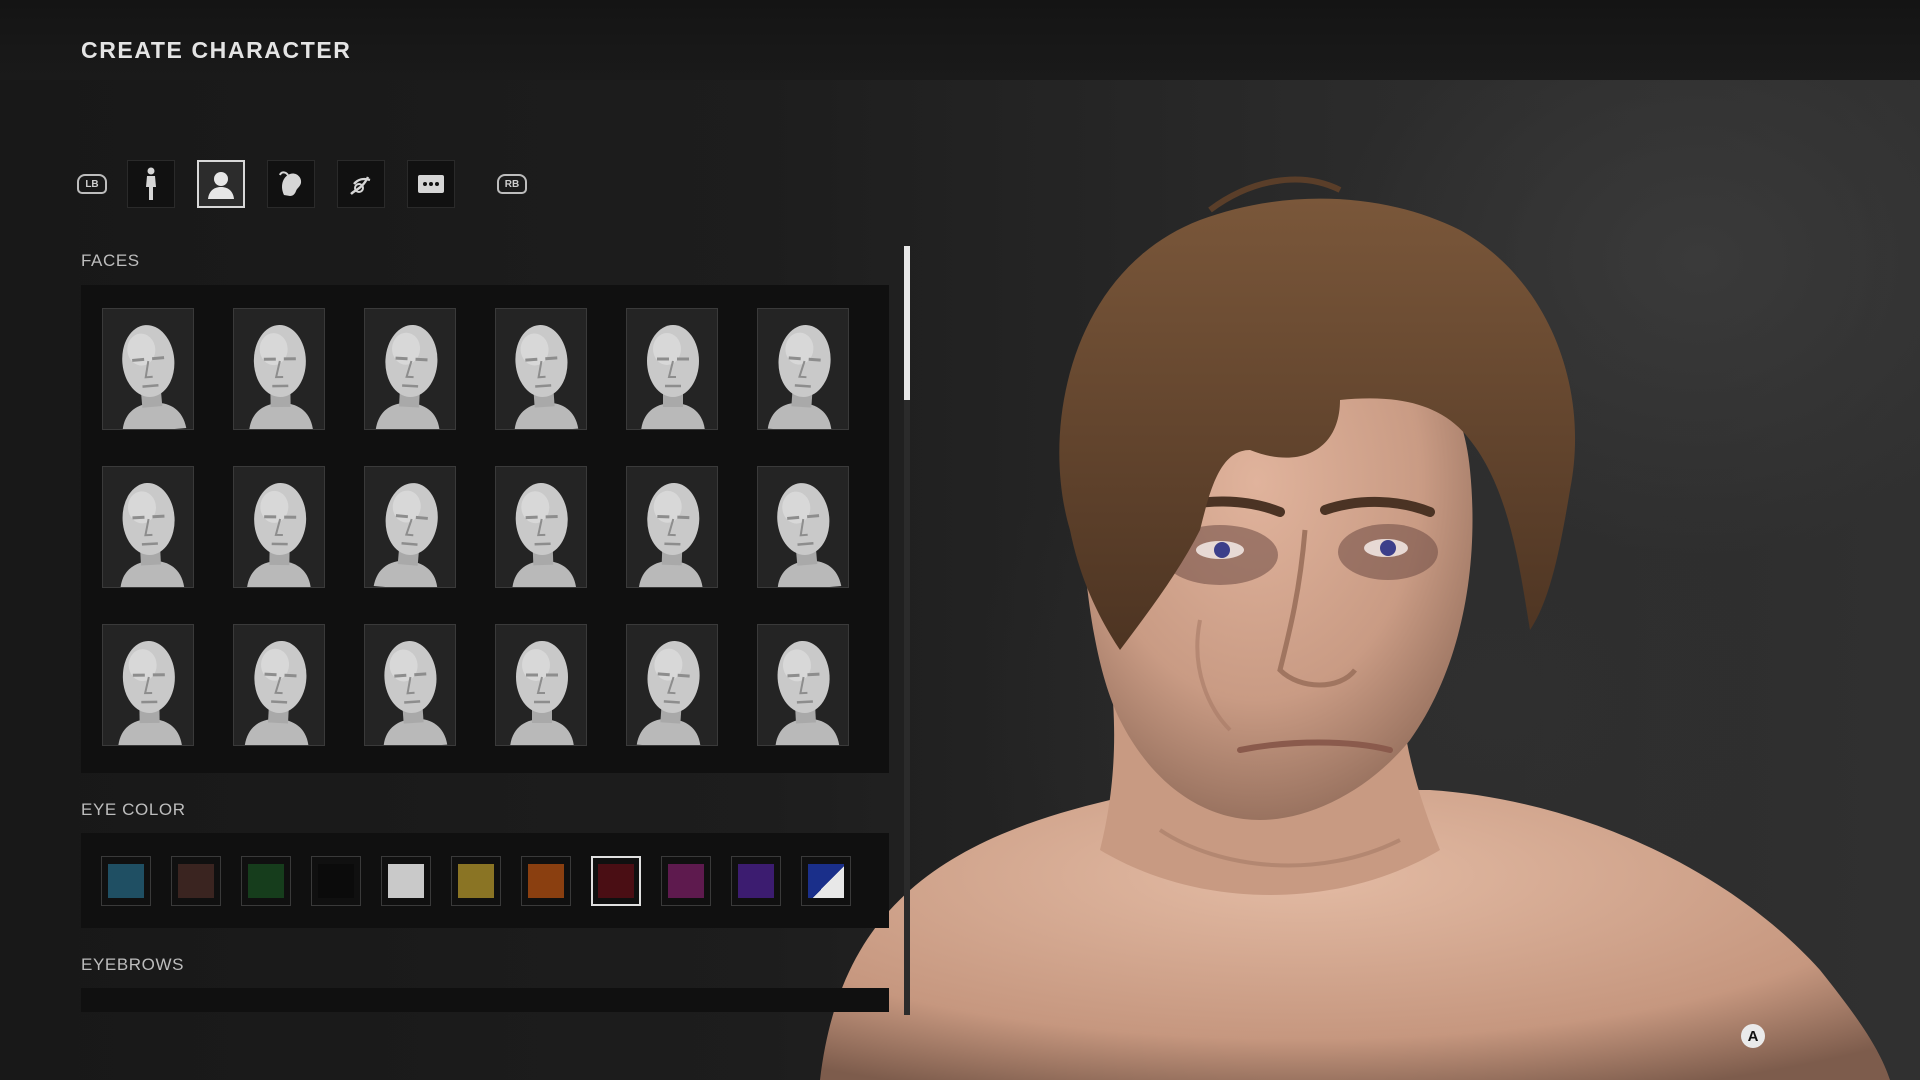  I want to click on faces-label: FACES, so click(110, 260).